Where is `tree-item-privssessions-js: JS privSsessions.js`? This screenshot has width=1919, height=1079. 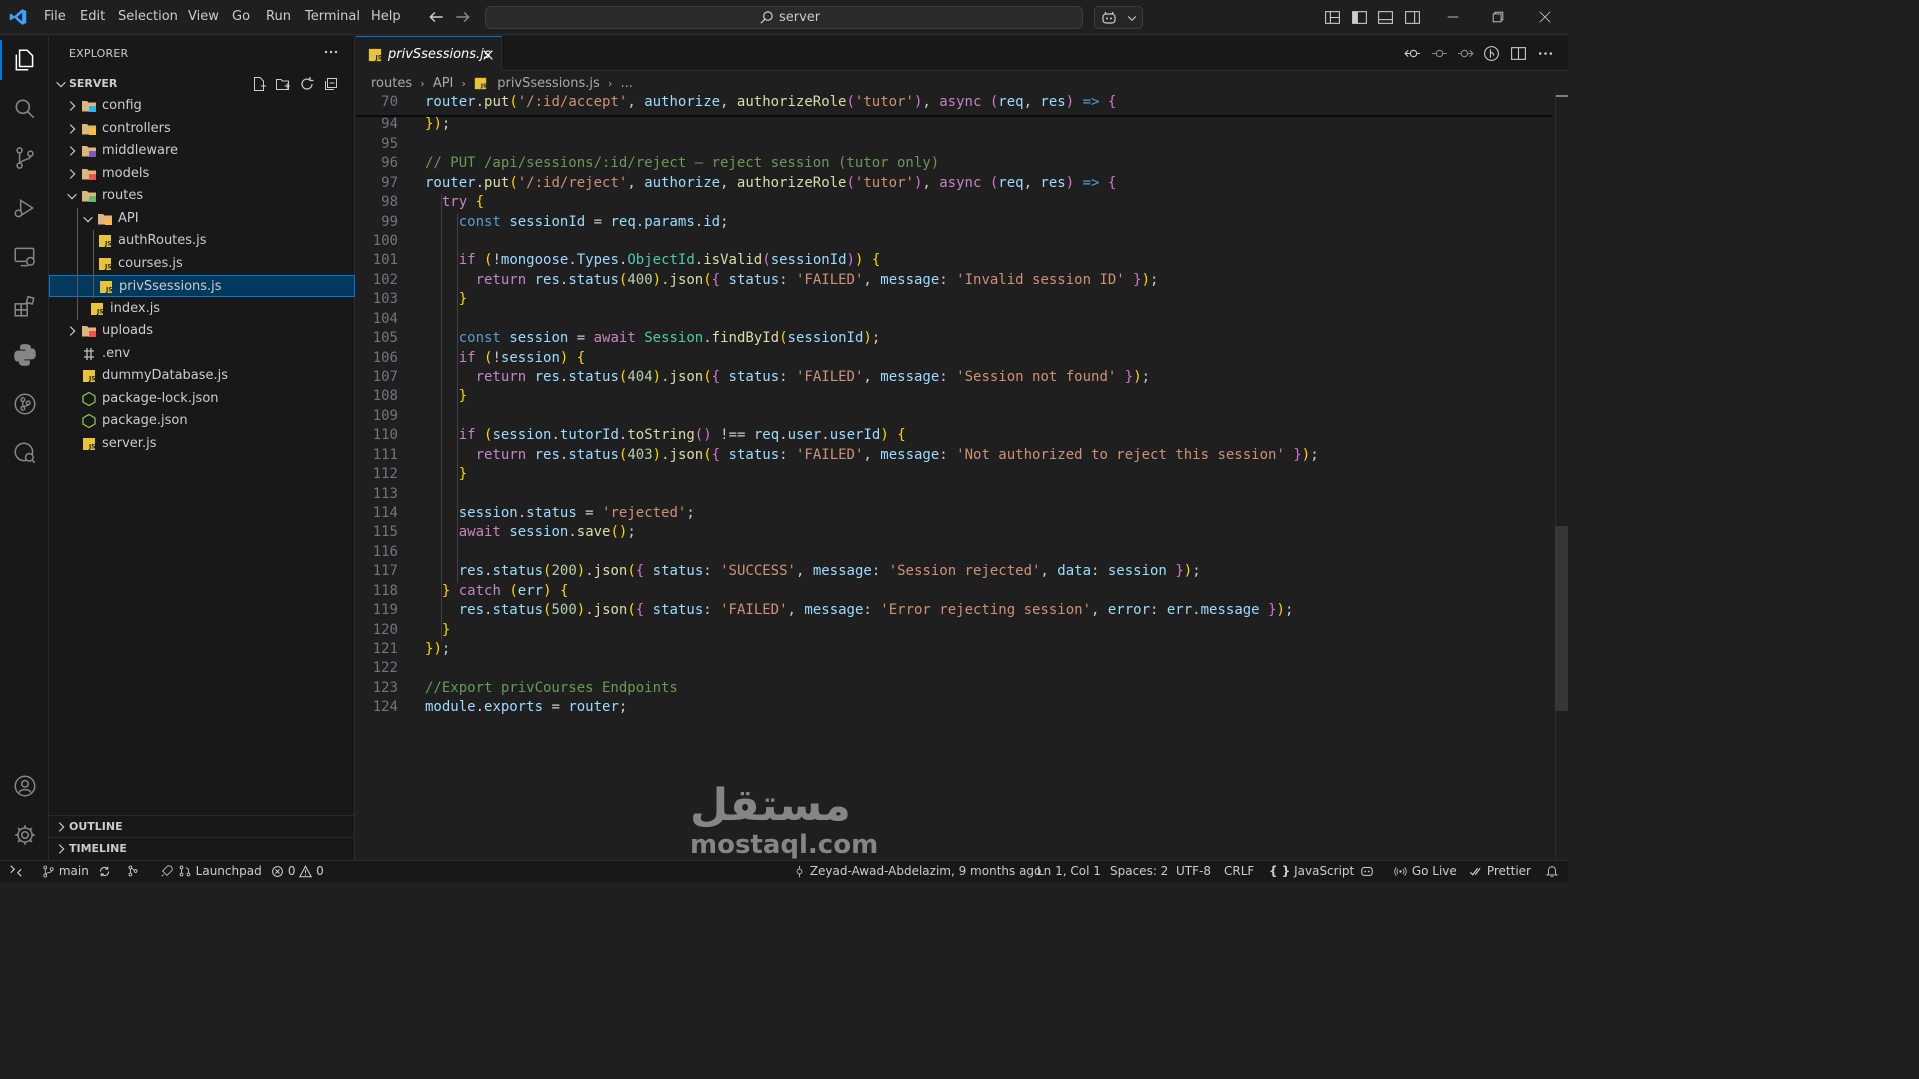 tree-item-privssessions-js: JS privSsessions.js is located at coordinates (202, 286).